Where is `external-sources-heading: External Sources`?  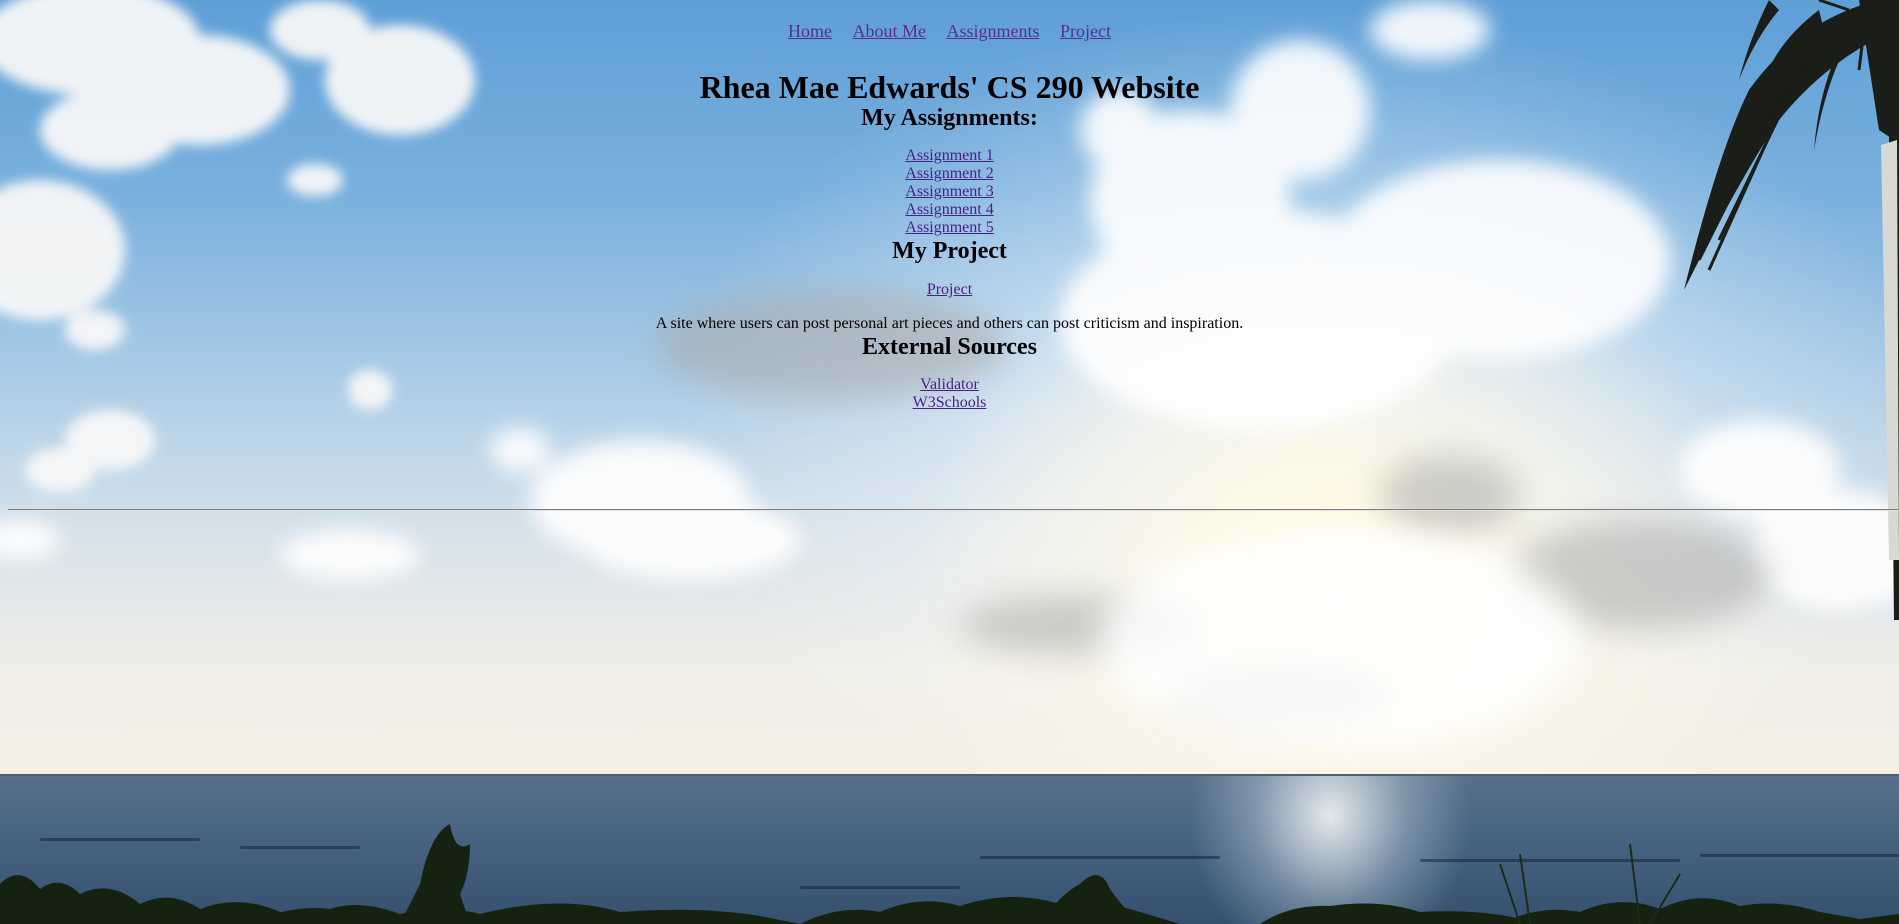
external-sources-heading: External Sources is located at coordinates (949, 347).